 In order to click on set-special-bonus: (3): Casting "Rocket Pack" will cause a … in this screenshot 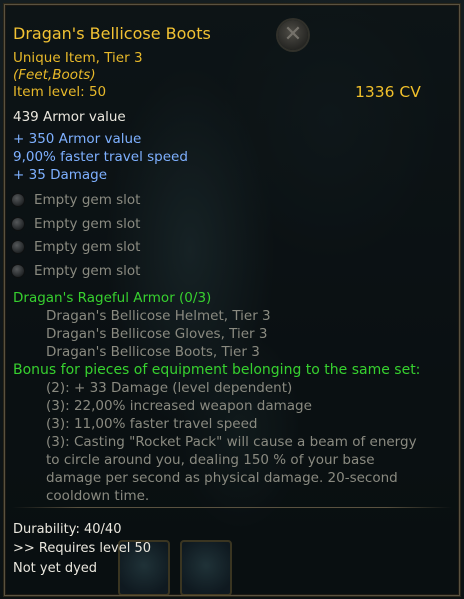, I will do `click(231, 442)`.